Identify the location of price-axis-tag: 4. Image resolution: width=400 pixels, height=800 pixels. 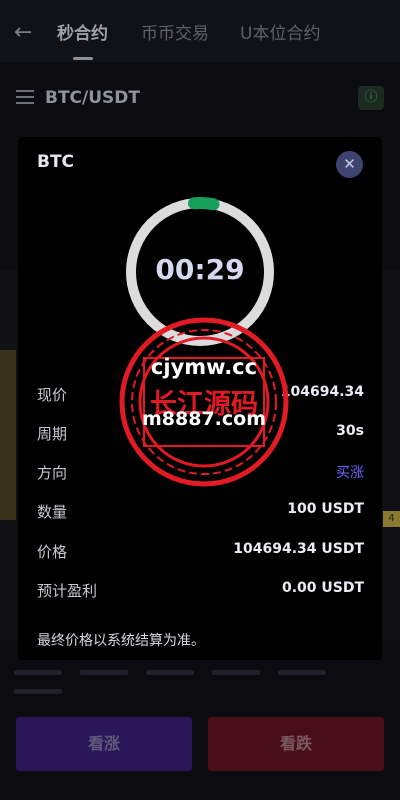
(391, 519).